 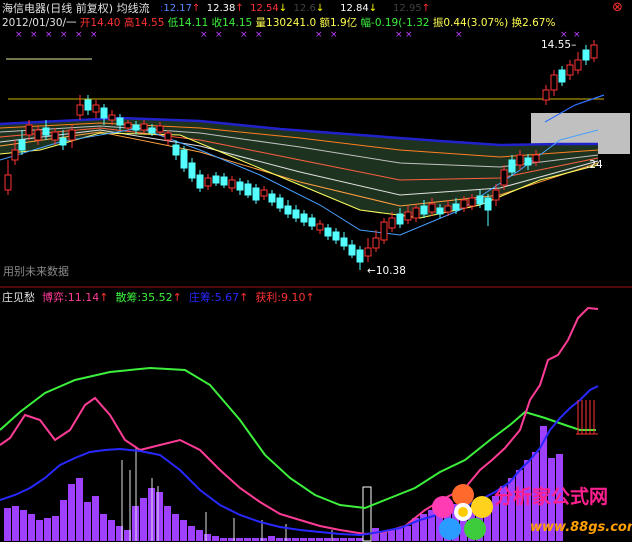 What do you see at coordinates (36, 271) in the screenshot?
I see `future-data-note: 用别未来数据` at bounding box center [36, 271].